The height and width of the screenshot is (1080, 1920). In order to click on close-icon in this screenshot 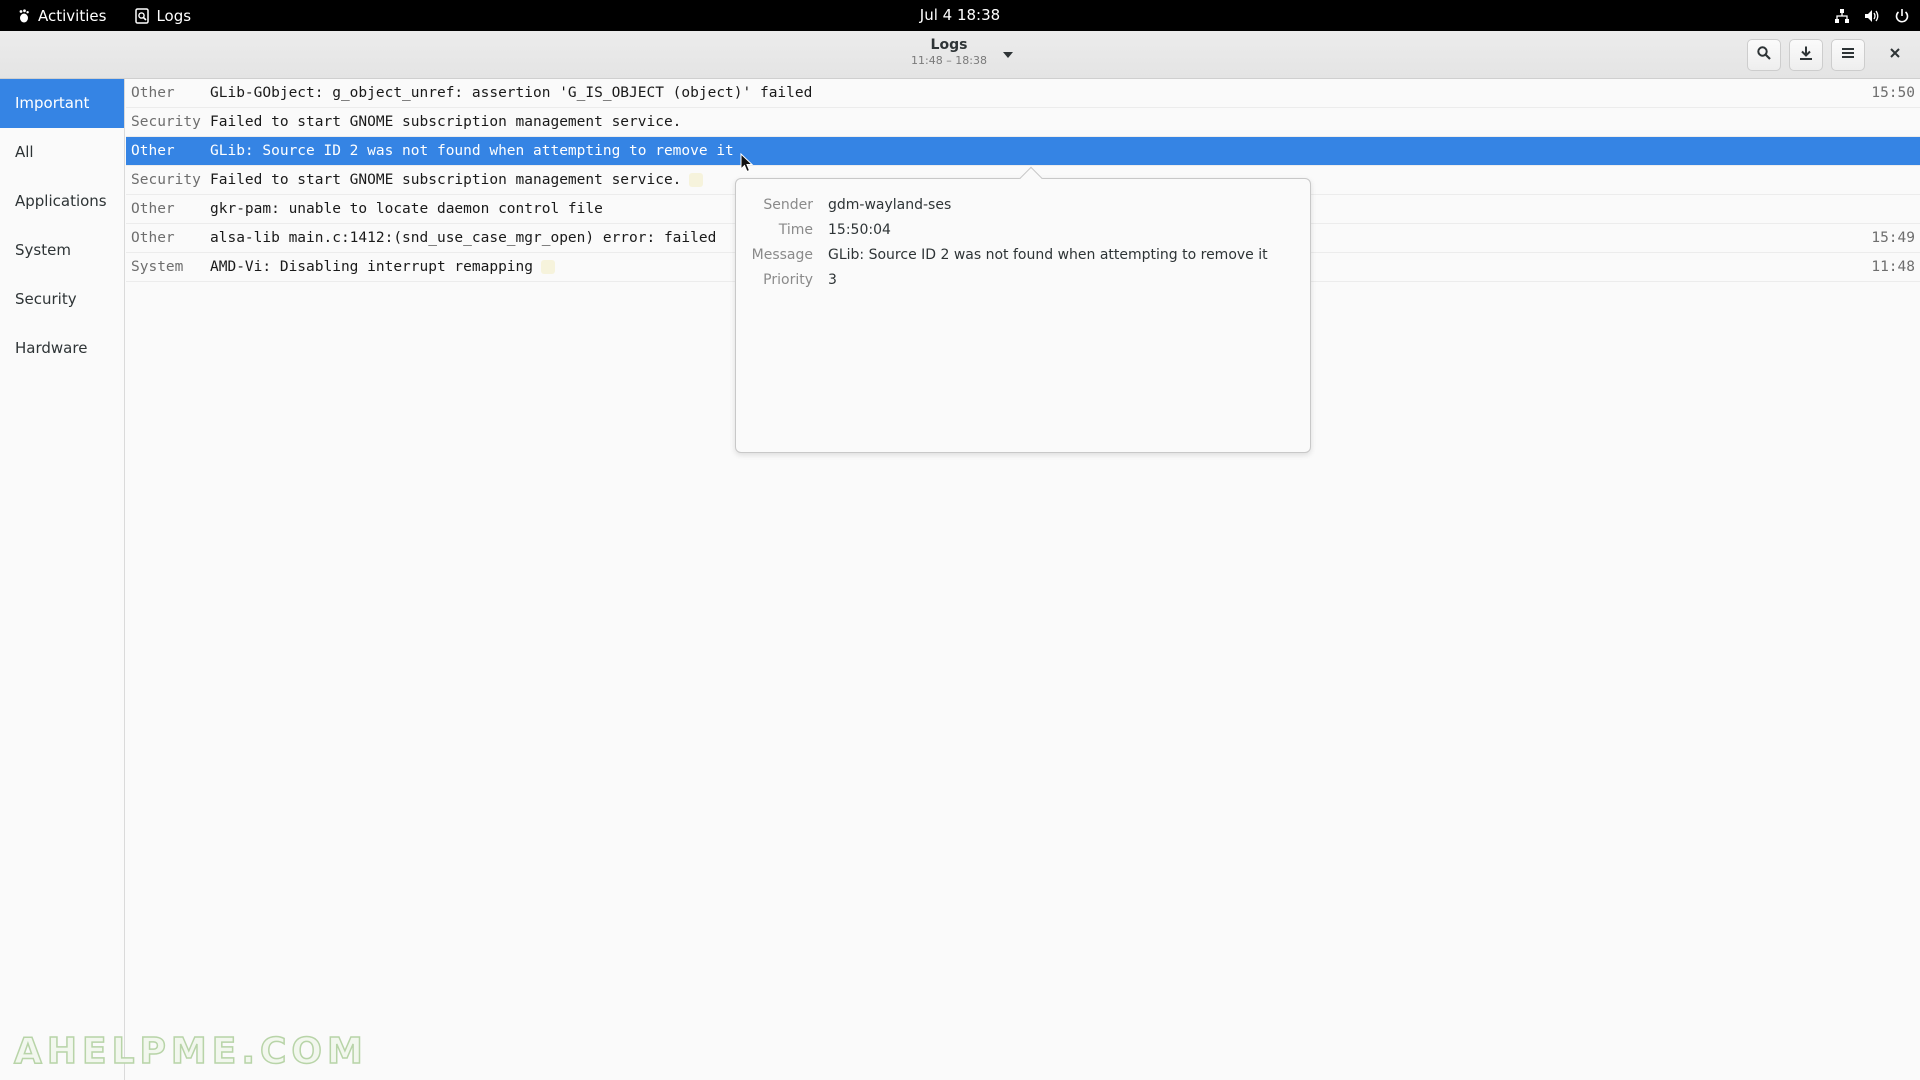, I will do `click(1895, 55)`.